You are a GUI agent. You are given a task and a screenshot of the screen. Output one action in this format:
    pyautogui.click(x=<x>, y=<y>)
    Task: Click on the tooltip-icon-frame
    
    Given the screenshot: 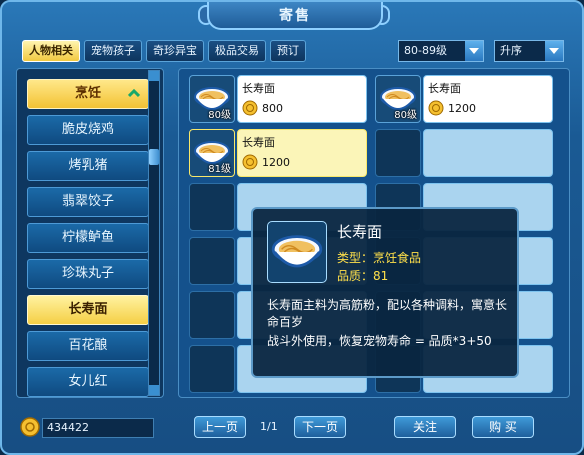 What is the action you would take?
    pyautogui.click(x=297, y=252)
    